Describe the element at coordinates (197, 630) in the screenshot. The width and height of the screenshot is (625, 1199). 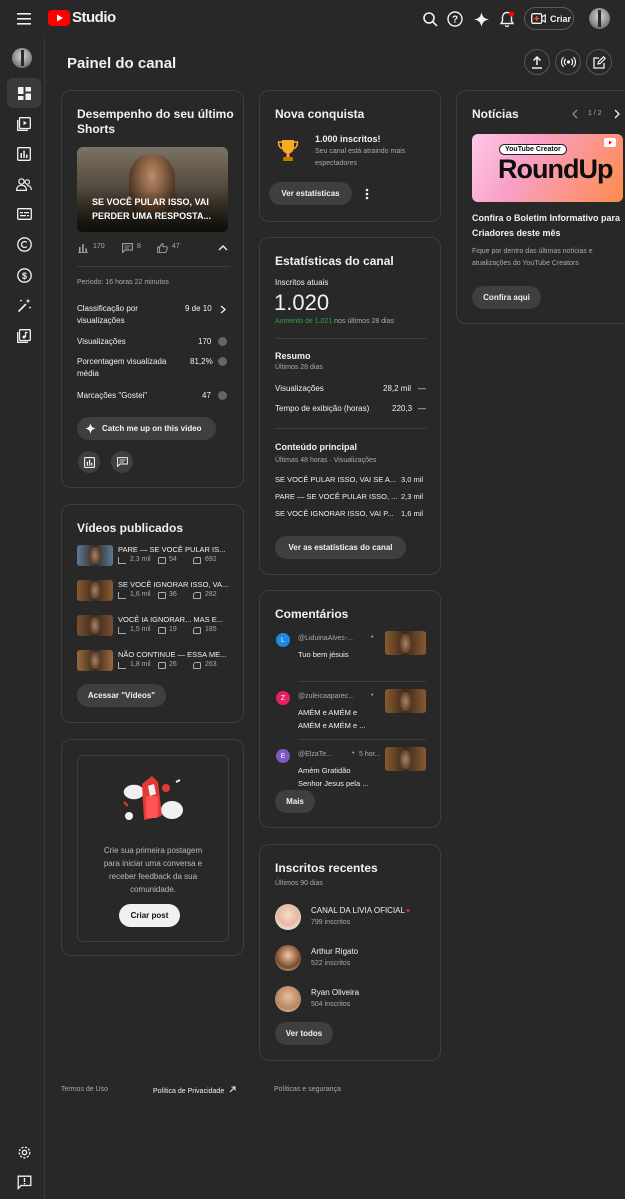
I see `video-likes-icon` at that location.